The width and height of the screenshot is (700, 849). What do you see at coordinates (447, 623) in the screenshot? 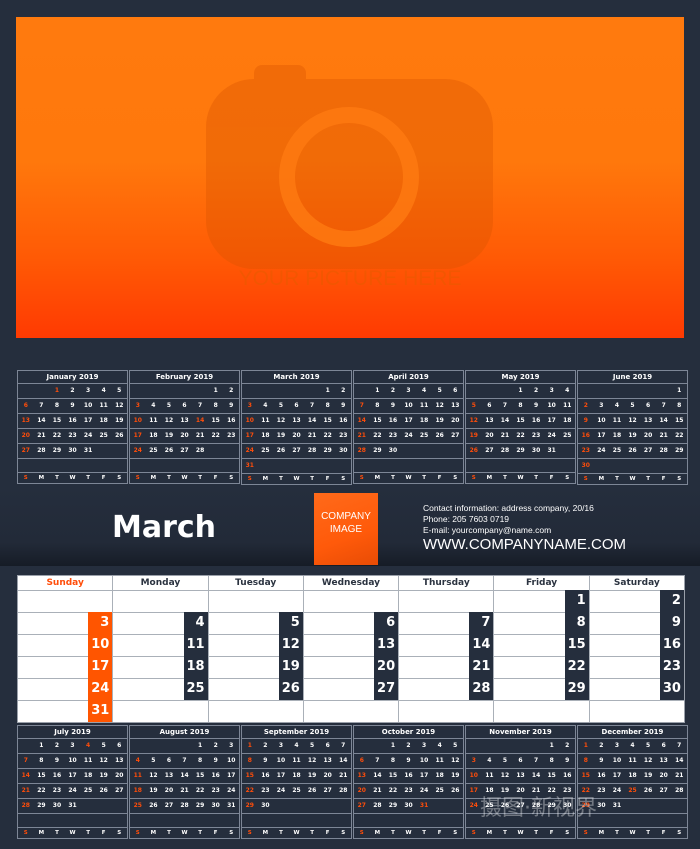
I see `day-cell: 7` at bounding box center [447, 623].